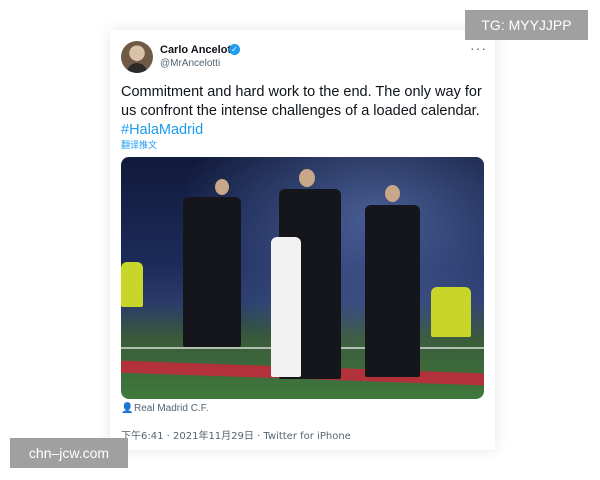  I want to click on verified-badge-icon: ✓, so click(234, 49).